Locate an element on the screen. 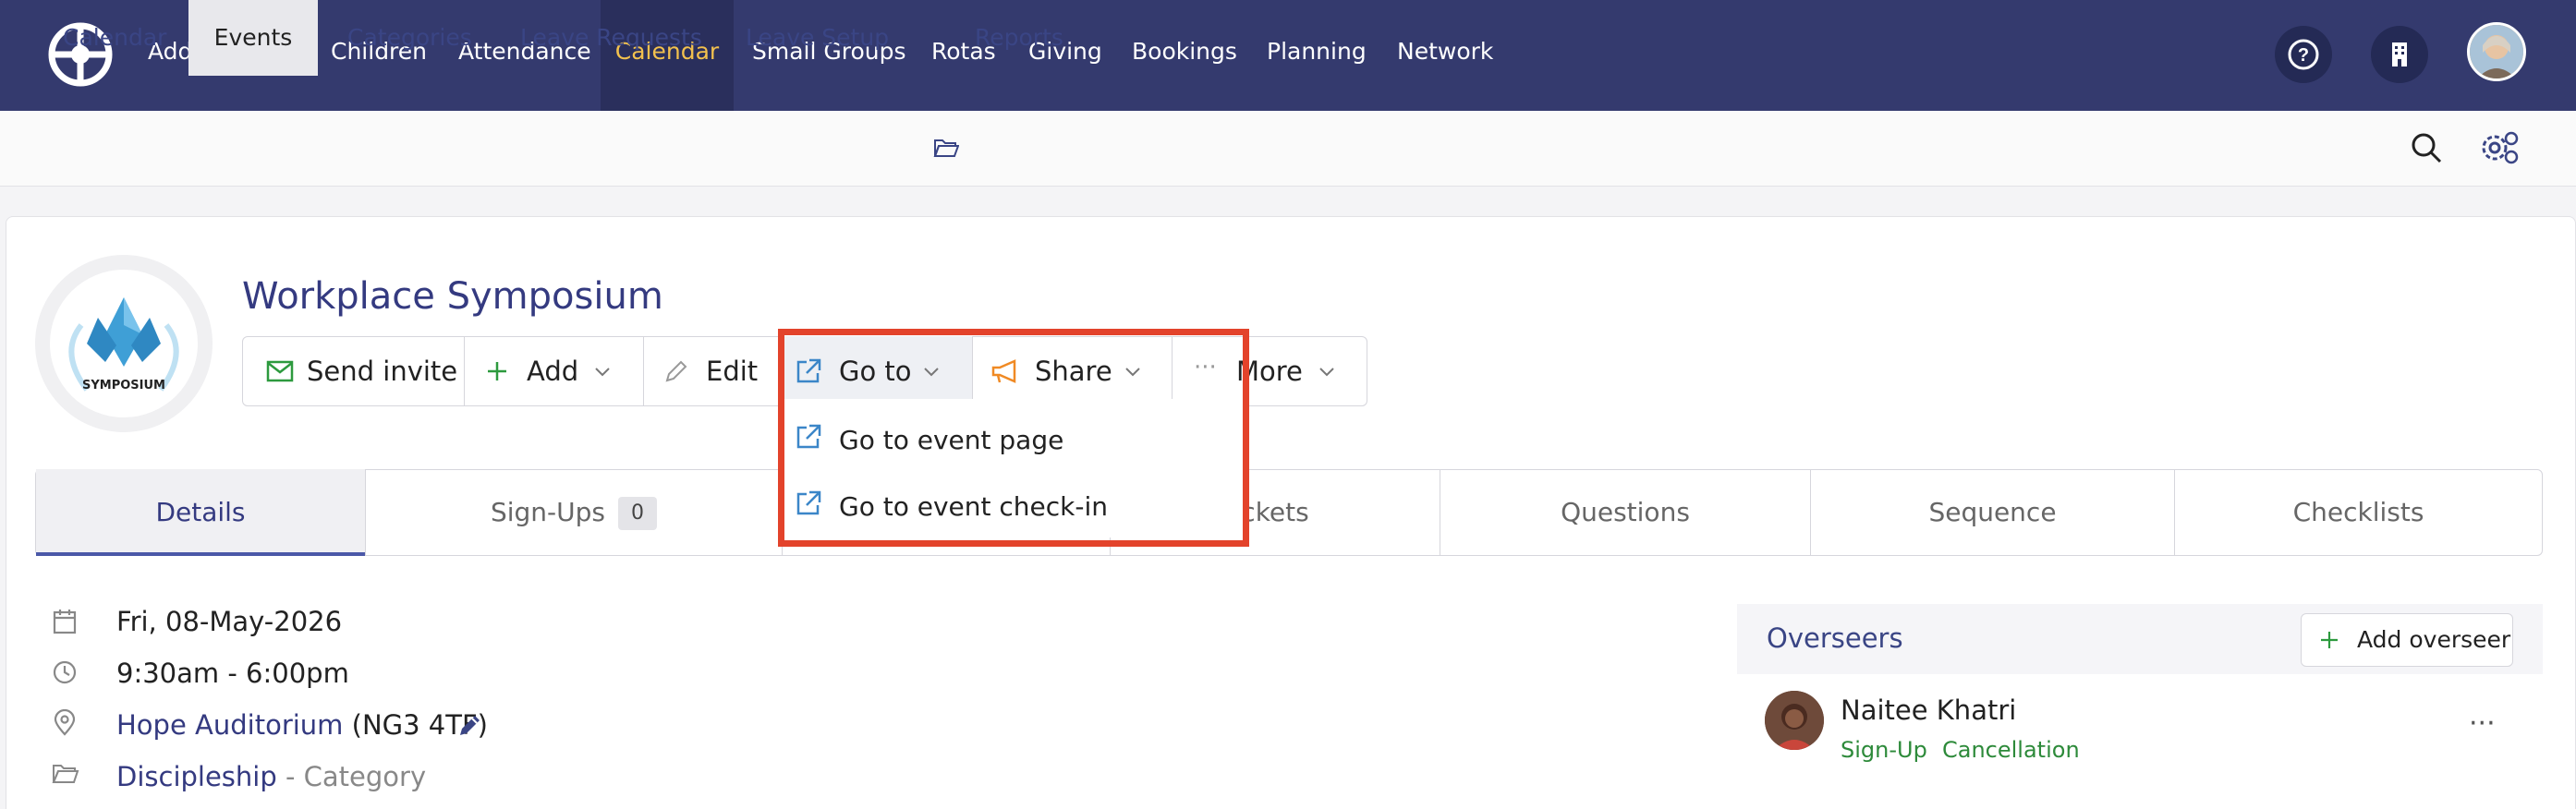 Image resolution: width=2576 pixels, height=809 pixels. event-location: Hope Auditorium (NG3 4TF) is located at coordinates (302, 725).